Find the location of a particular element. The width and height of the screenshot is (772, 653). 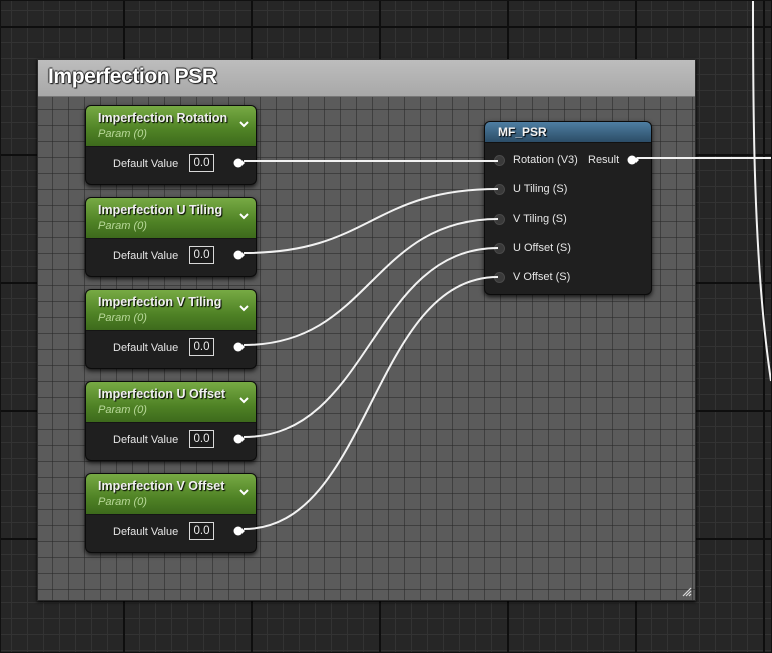

wire-u-offset is located at coordinates (371, 342).